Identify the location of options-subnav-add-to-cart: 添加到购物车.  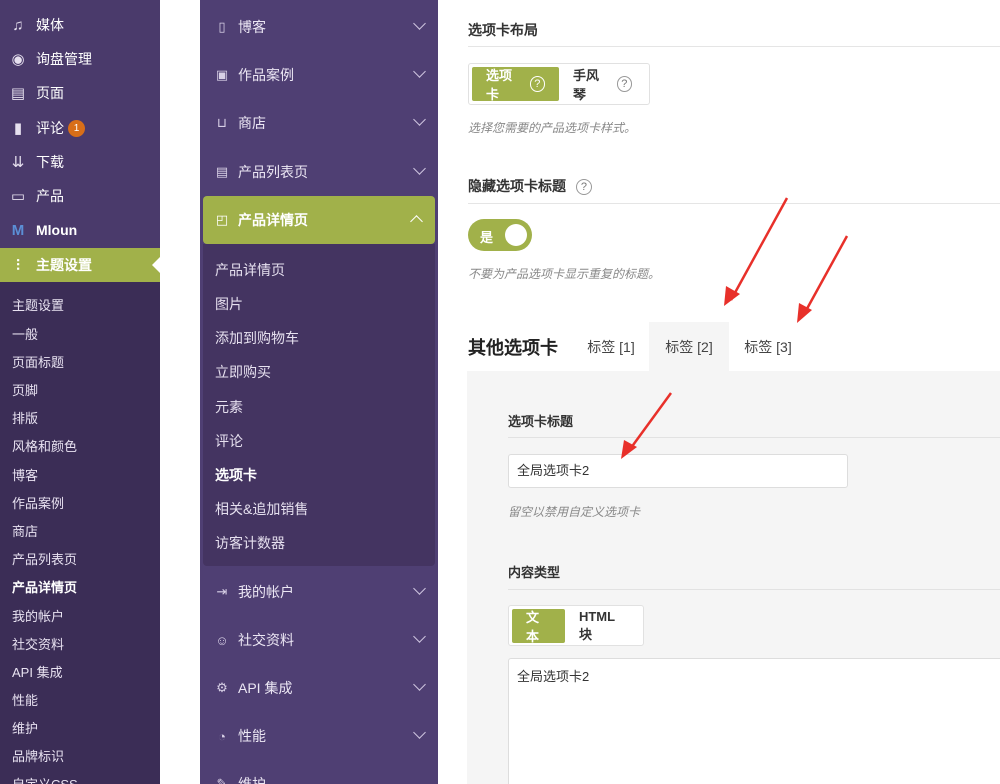
(257, 338).